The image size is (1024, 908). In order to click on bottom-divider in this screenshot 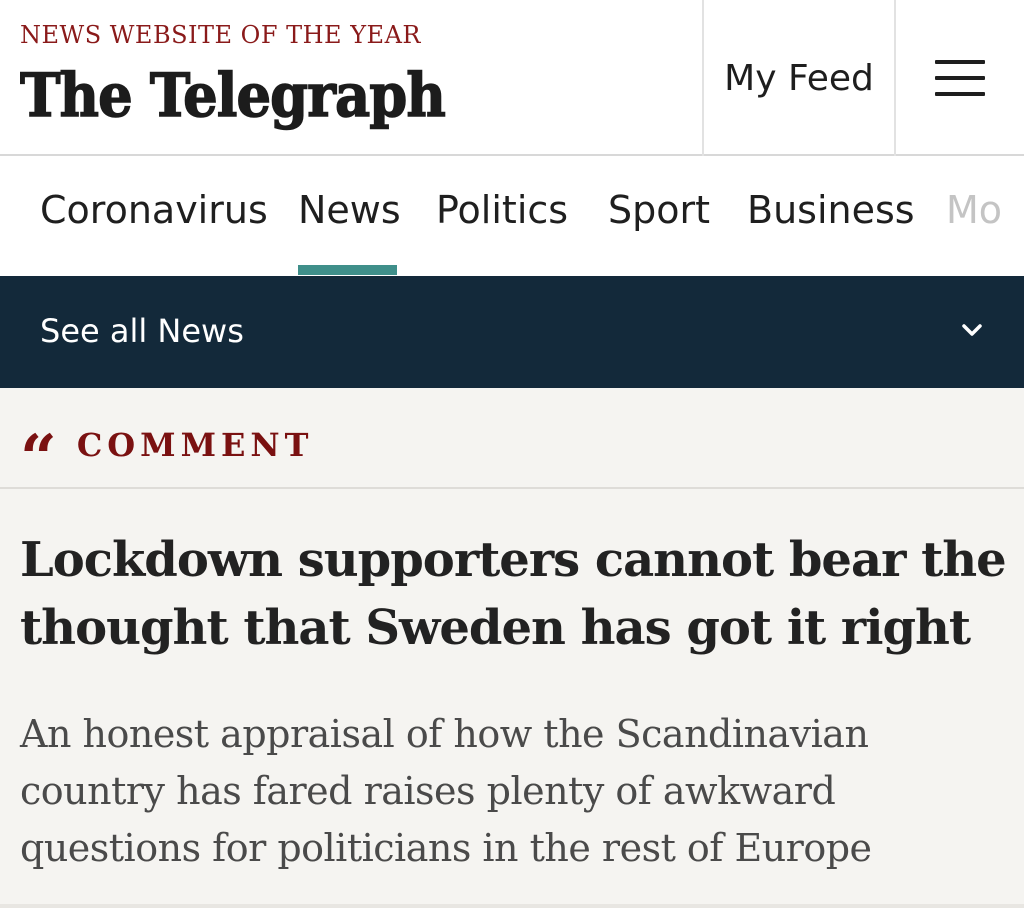, I will do `click(512, 906)`.